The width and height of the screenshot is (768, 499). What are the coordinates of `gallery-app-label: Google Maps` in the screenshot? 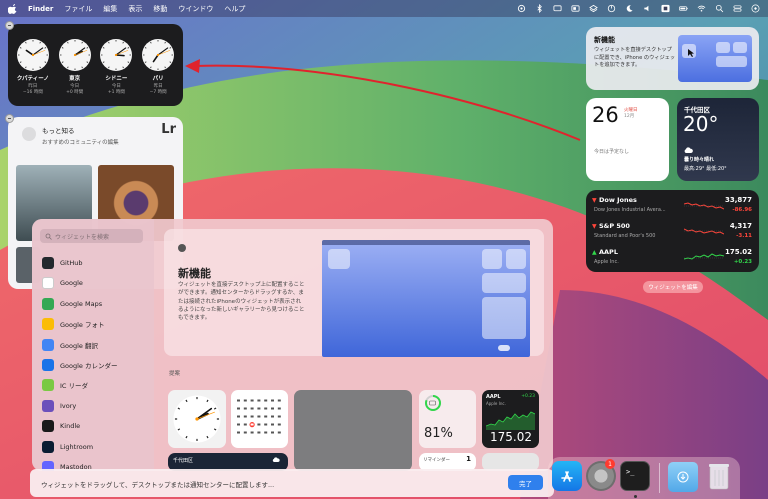 It's located at (81, 303).